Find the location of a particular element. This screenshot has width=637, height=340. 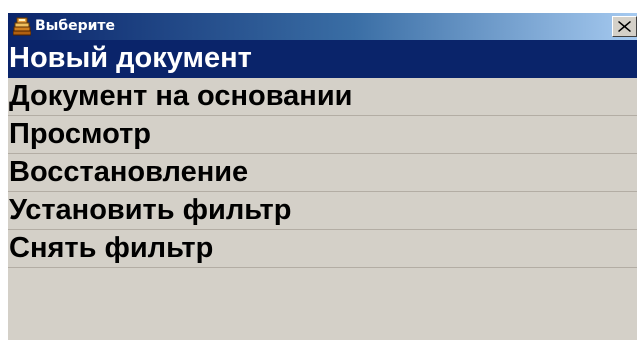

close-icon is located at coordinates (624, 26).